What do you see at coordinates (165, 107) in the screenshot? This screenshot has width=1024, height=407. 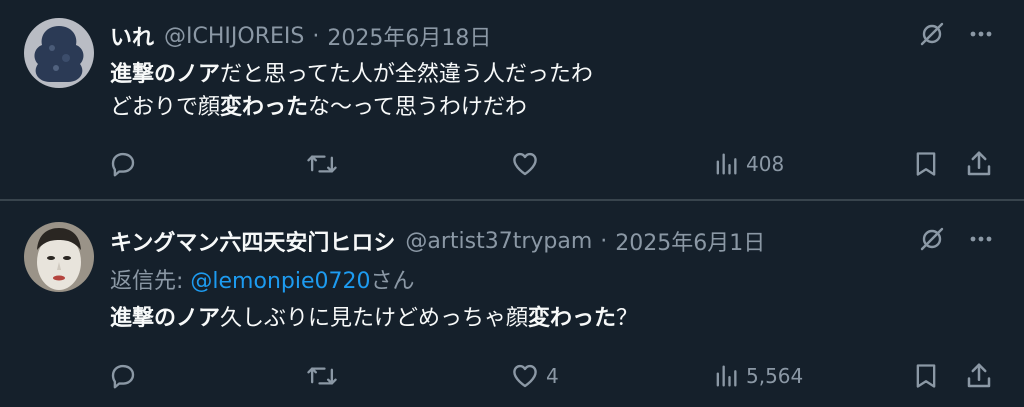 I see `text: どおりで顔` at bounding box center [165, 107].